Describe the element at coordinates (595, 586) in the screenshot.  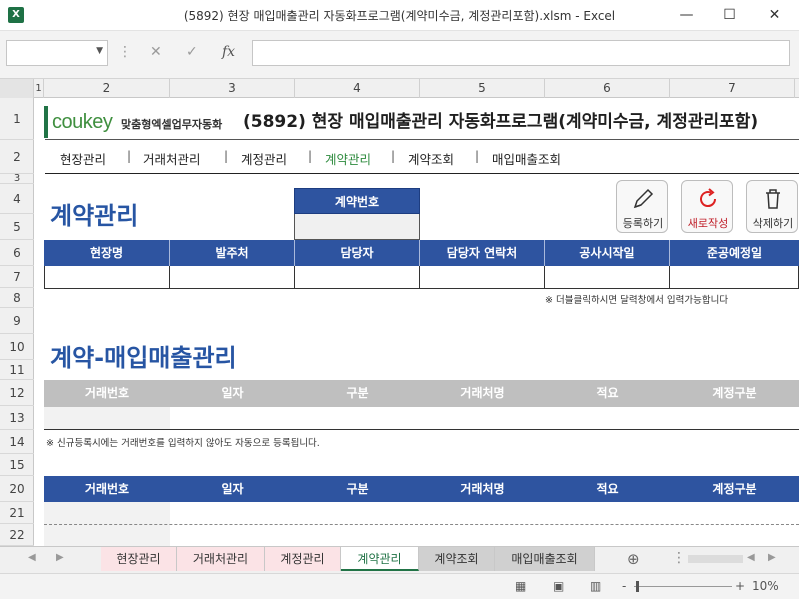
I see `page-break-icon: ▥` at that location.